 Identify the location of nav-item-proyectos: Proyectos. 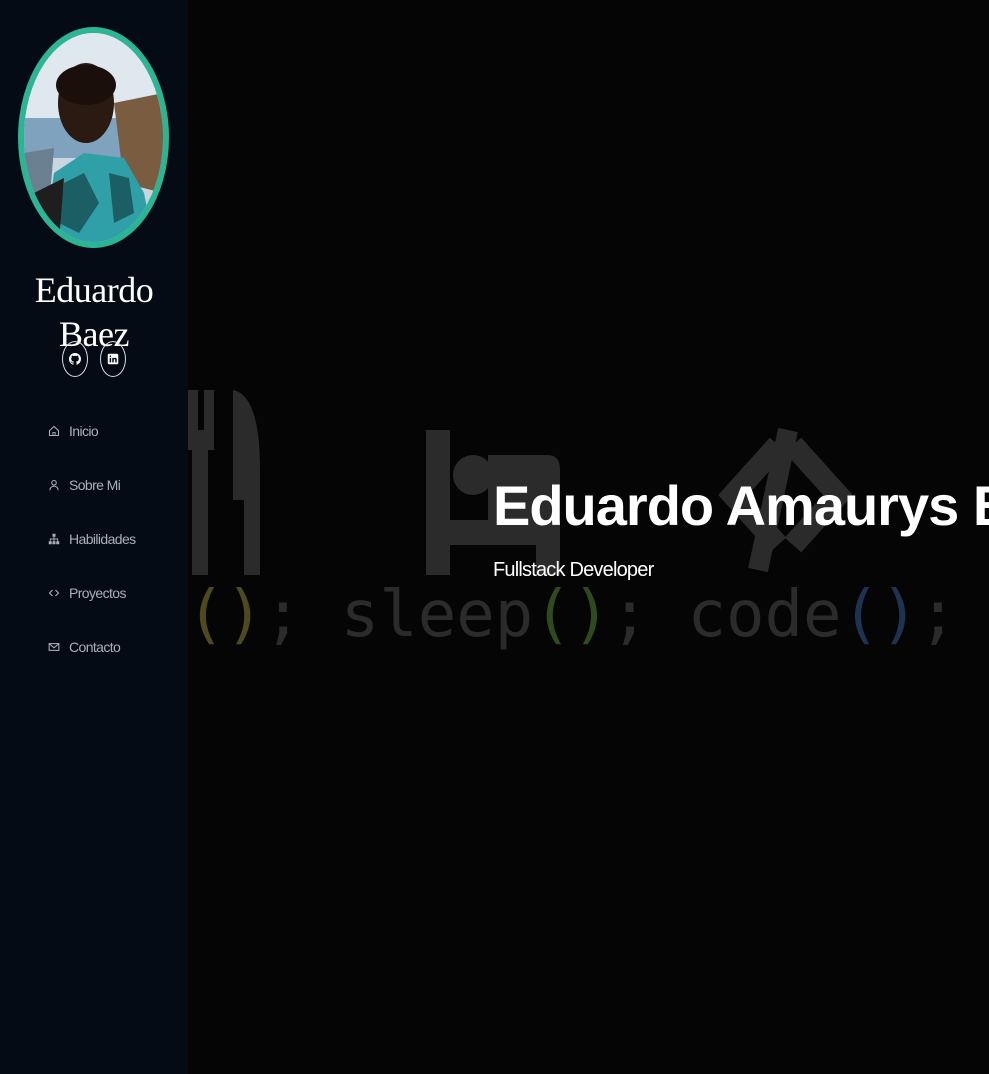
(94, 593).